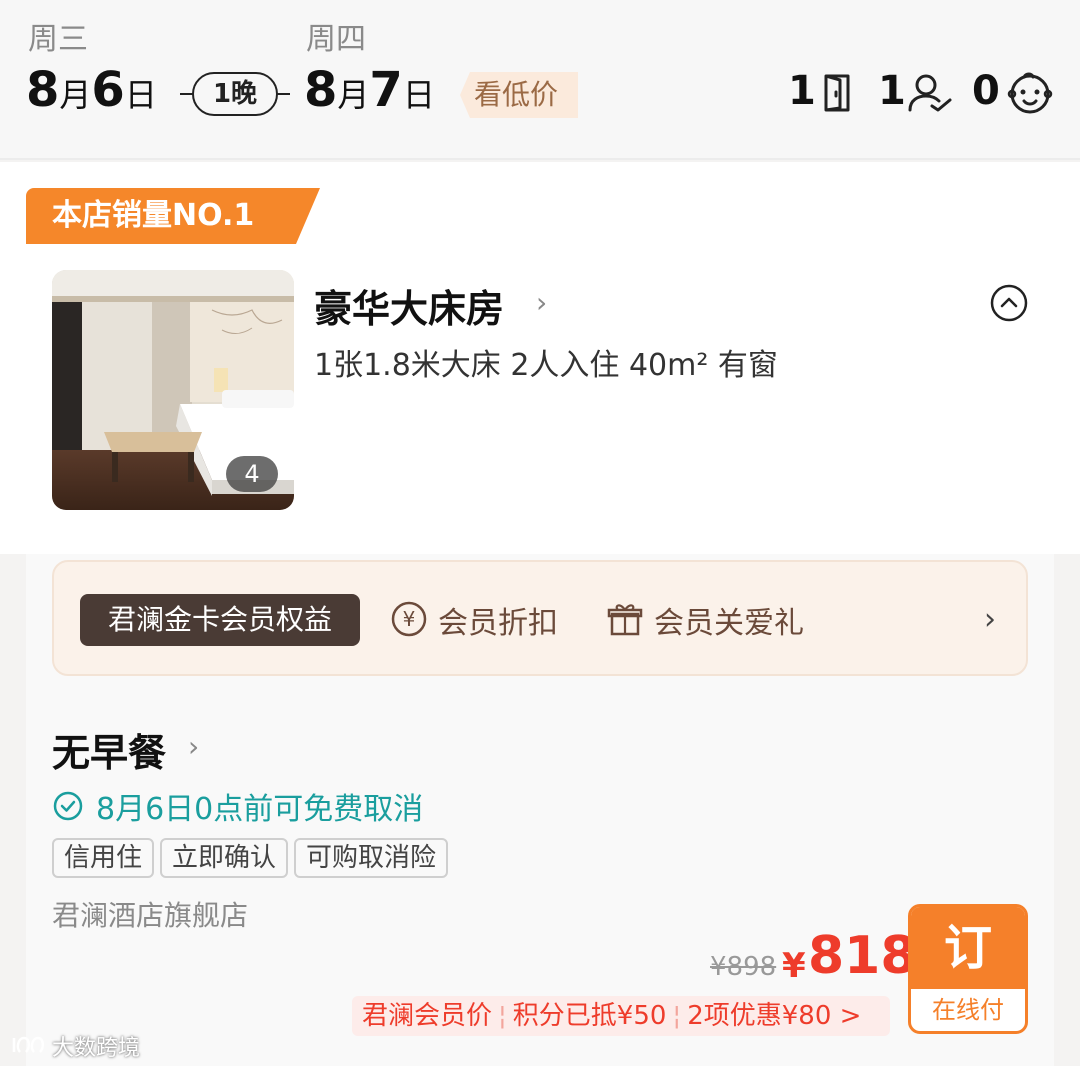 The height and width of the screenshot is (1066, 1080). I want to click on sales-rank-badge: 本店销量NO.1, so click(160, 216).